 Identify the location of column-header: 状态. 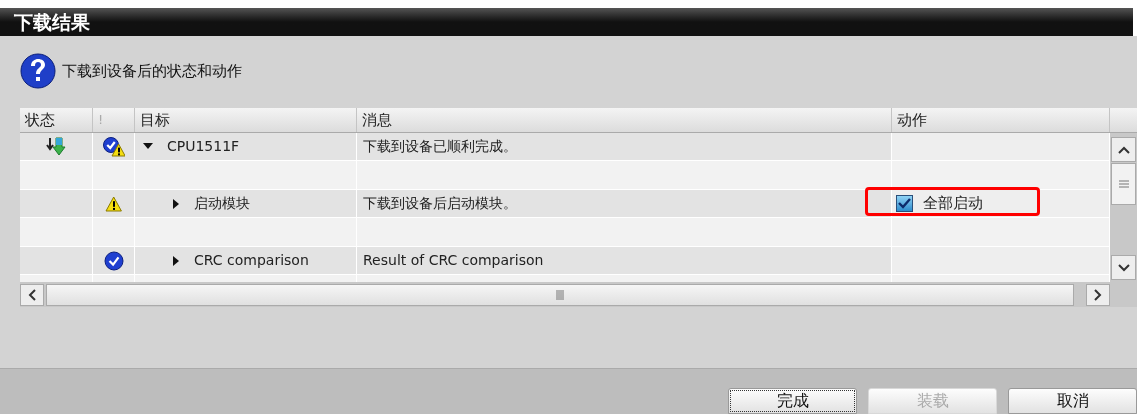
(56, 120).